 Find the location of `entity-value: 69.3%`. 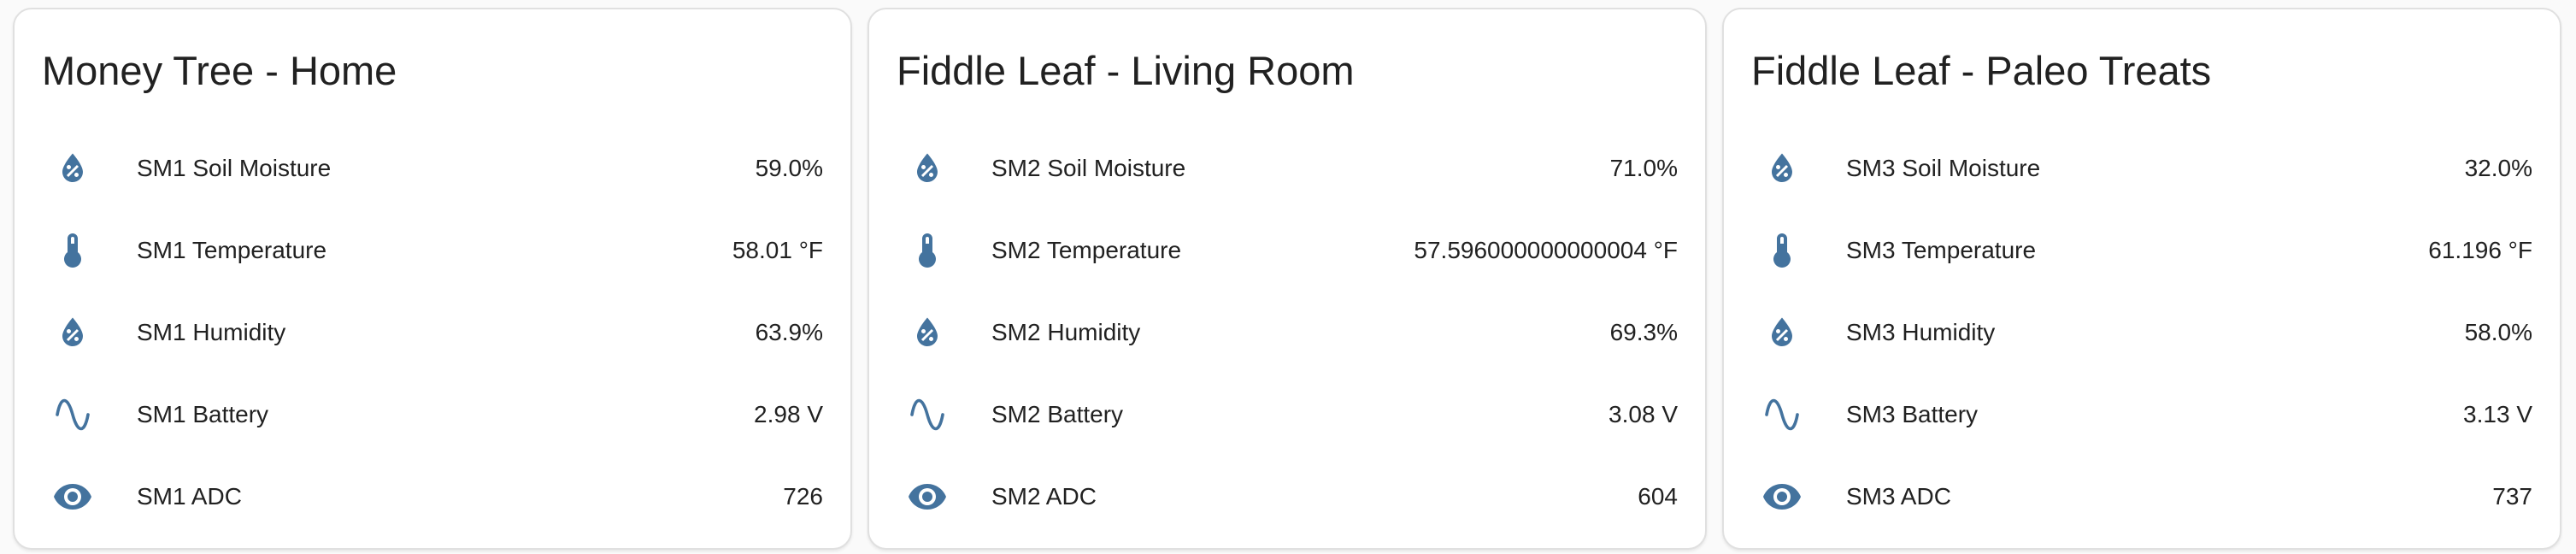

entity-value: 69.3% is located at coordinates (1643, 332).